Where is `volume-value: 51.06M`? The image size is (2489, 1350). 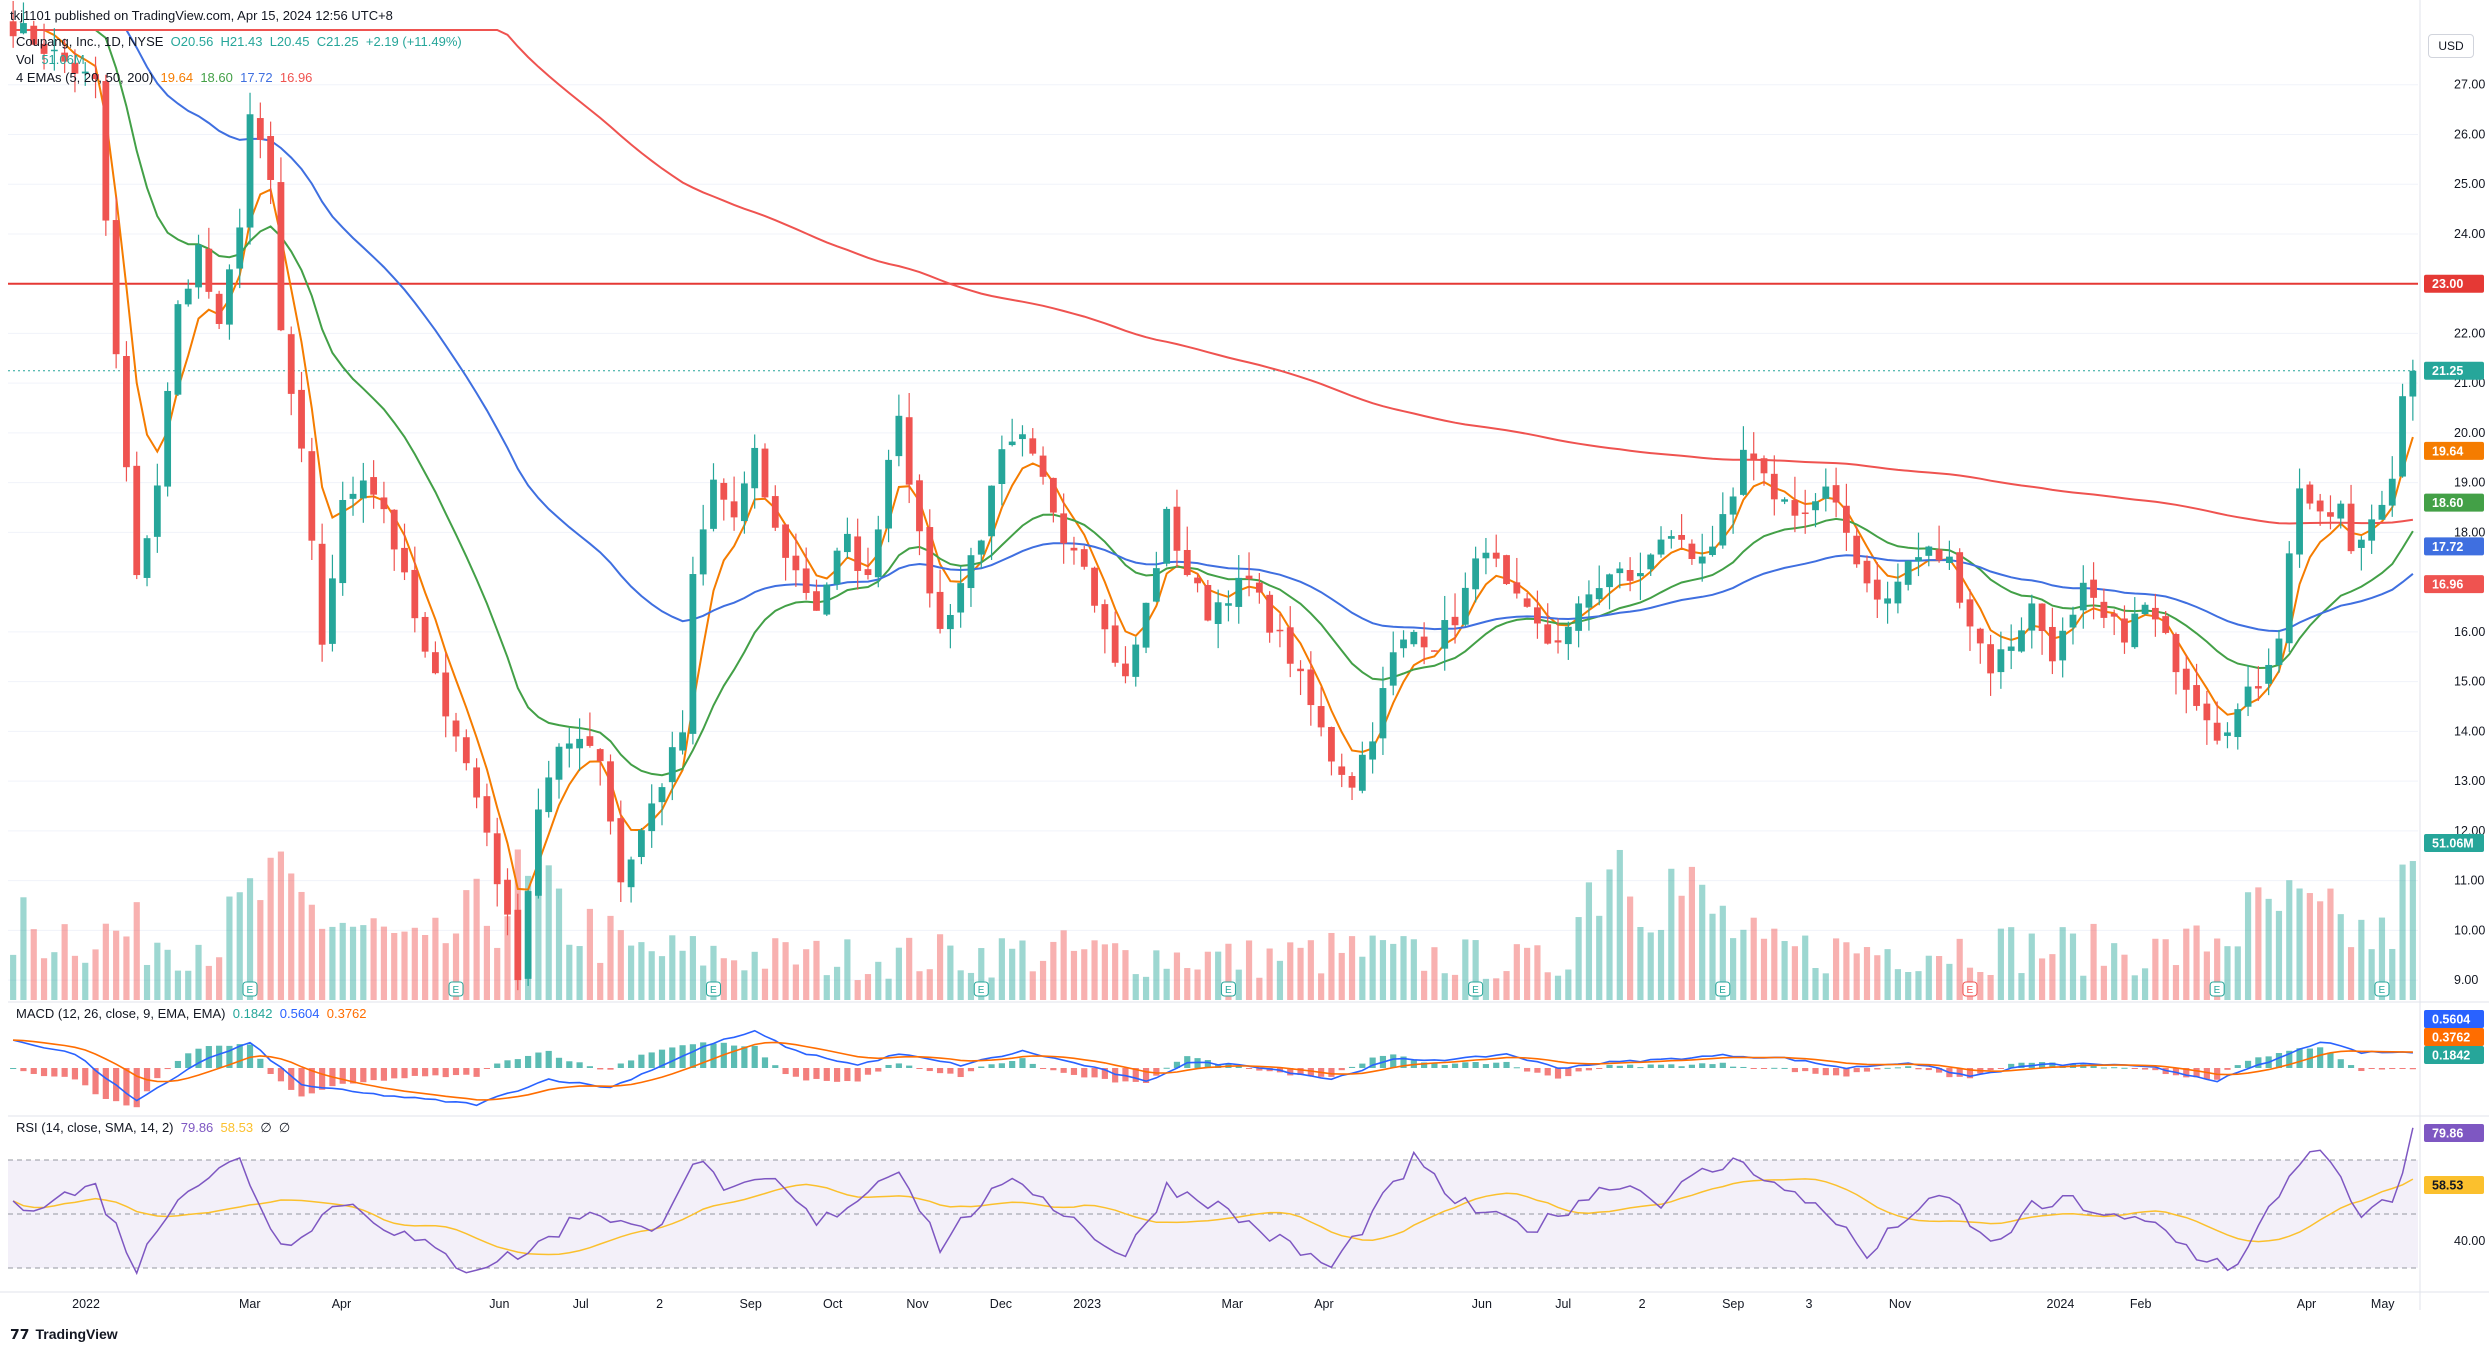 volume-value: 51.06M is located at coordinates (63, 59).